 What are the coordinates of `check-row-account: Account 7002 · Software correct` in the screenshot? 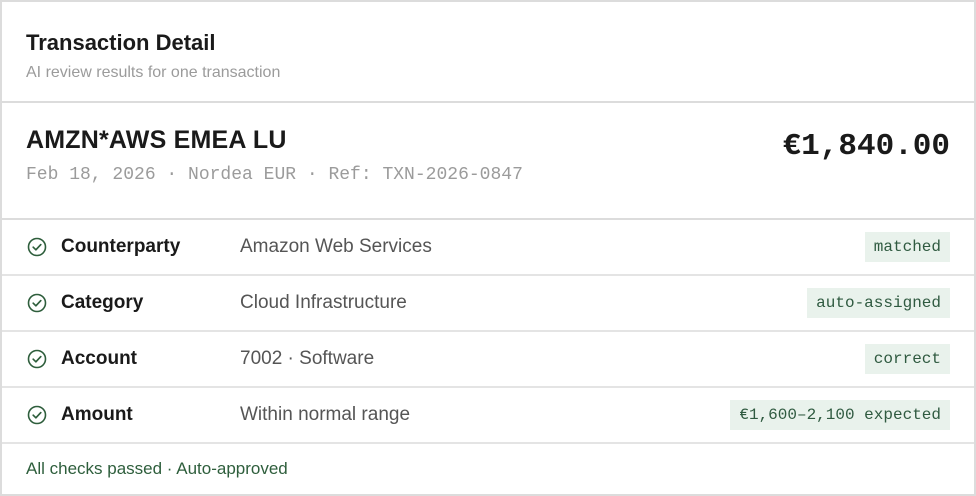 It's located at (488, 360).